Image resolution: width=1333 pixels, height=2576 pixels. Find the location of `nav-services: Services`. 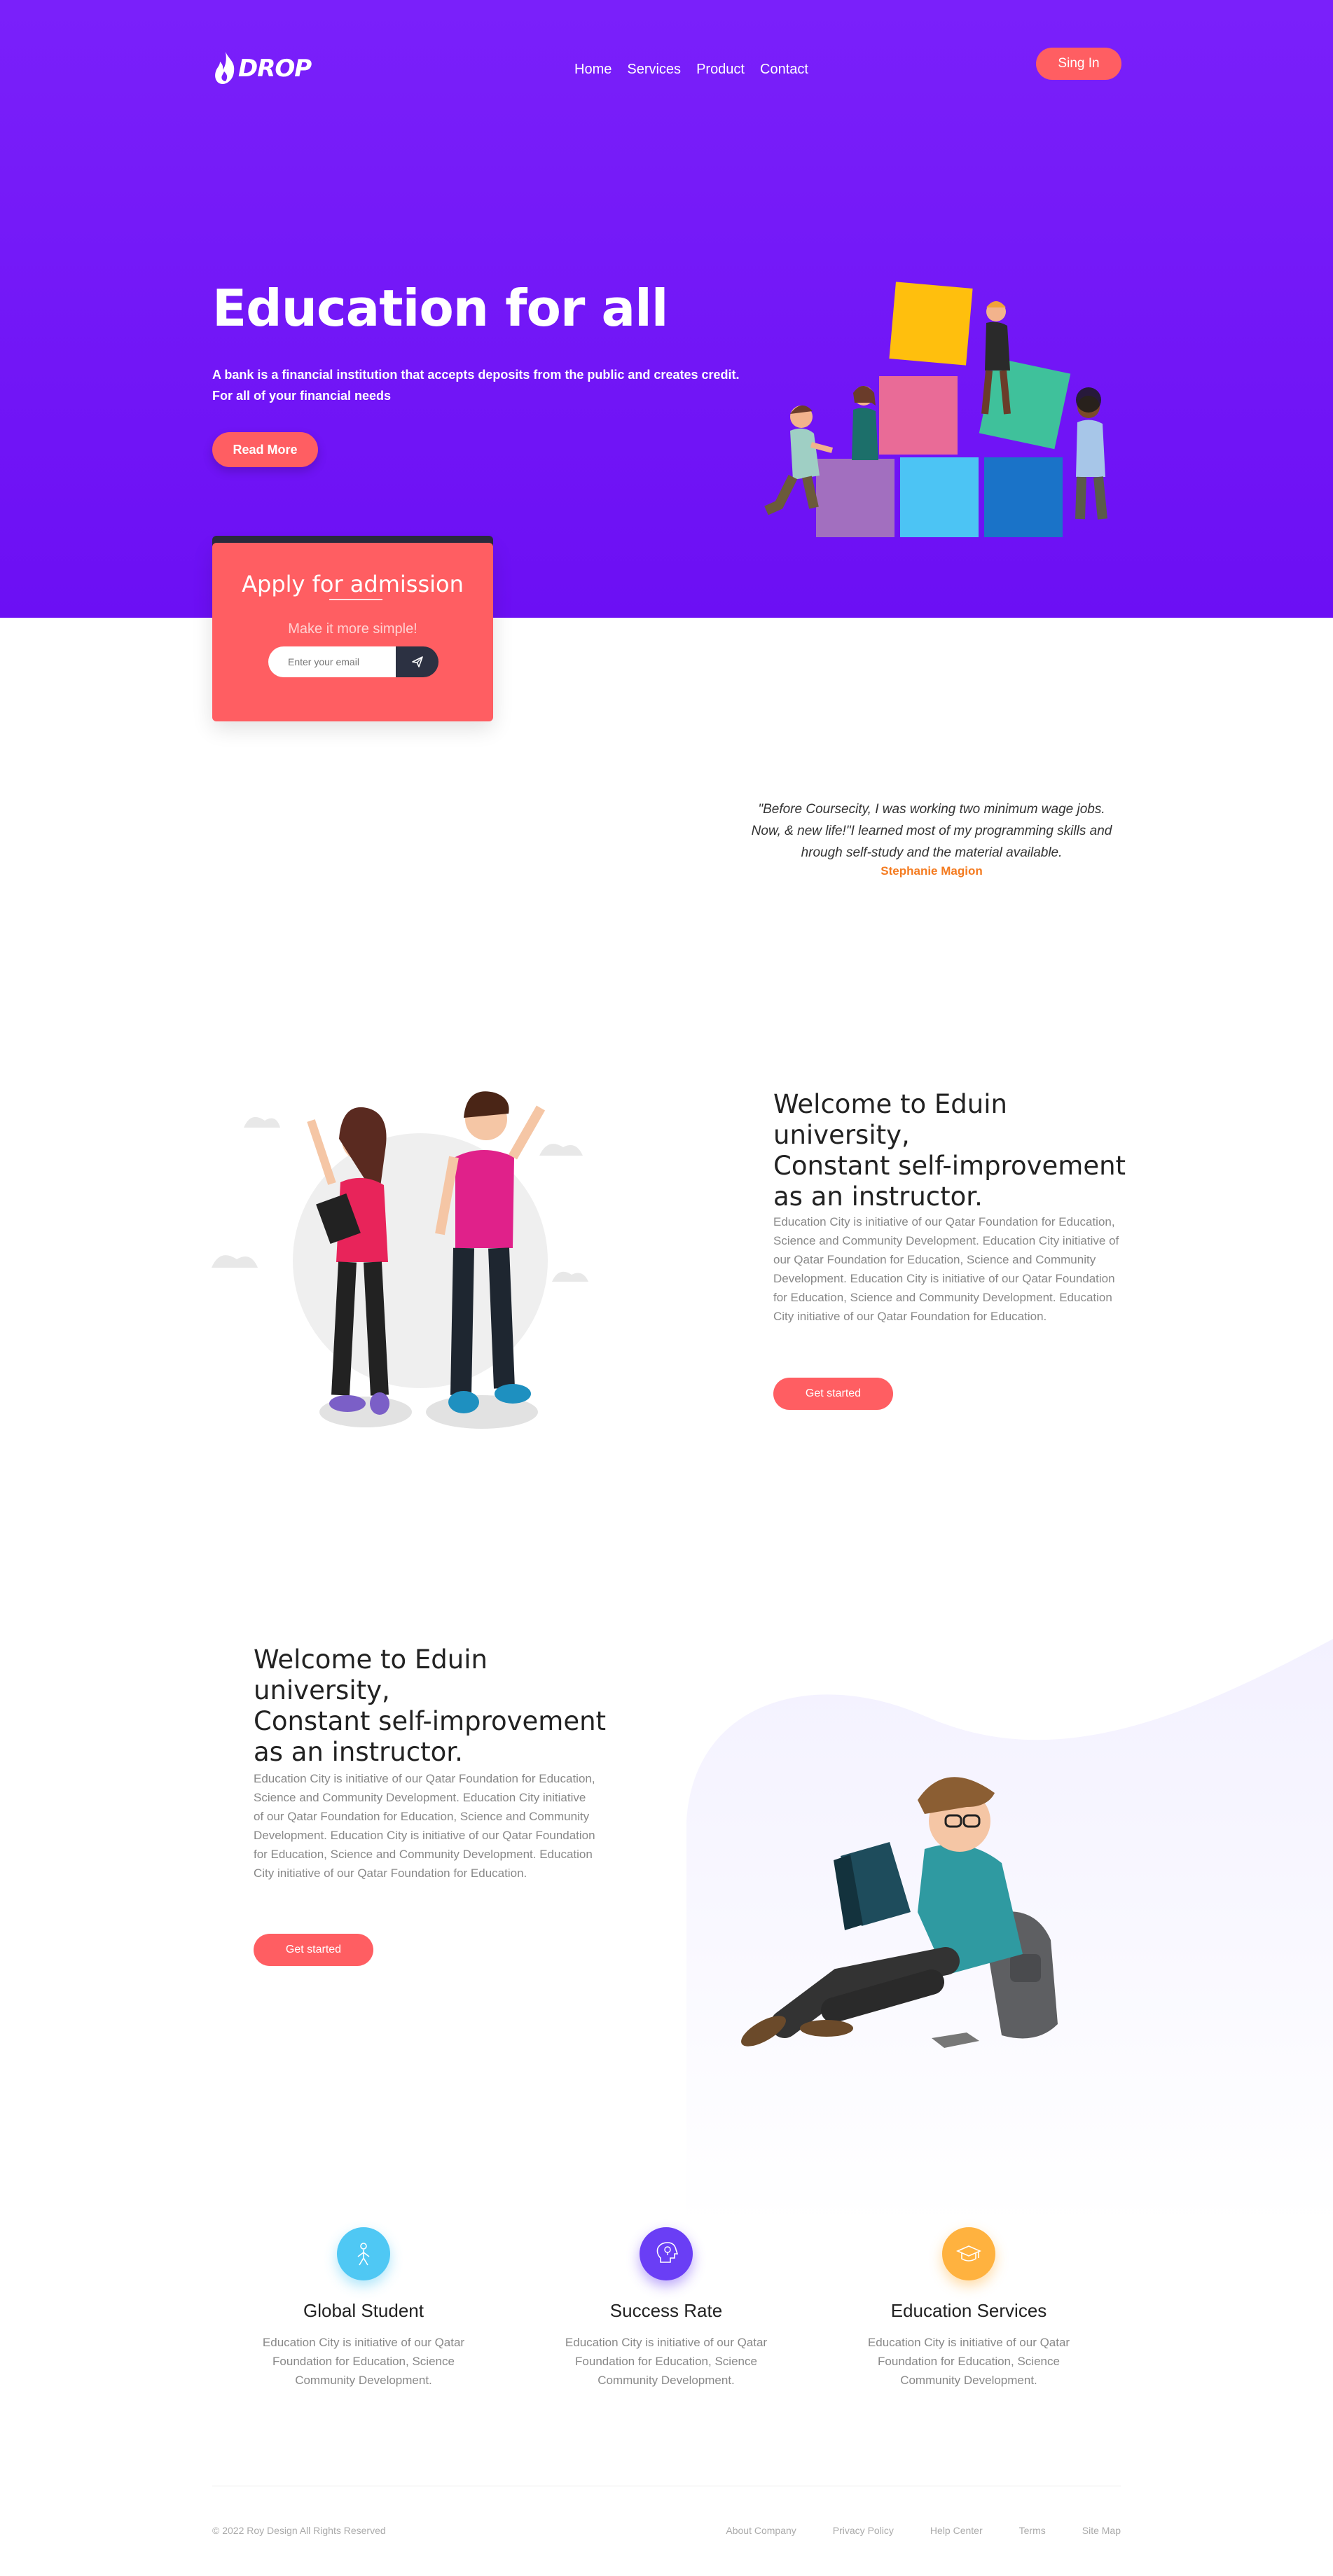

nav-services: Services is located at coordinates (654, 70).